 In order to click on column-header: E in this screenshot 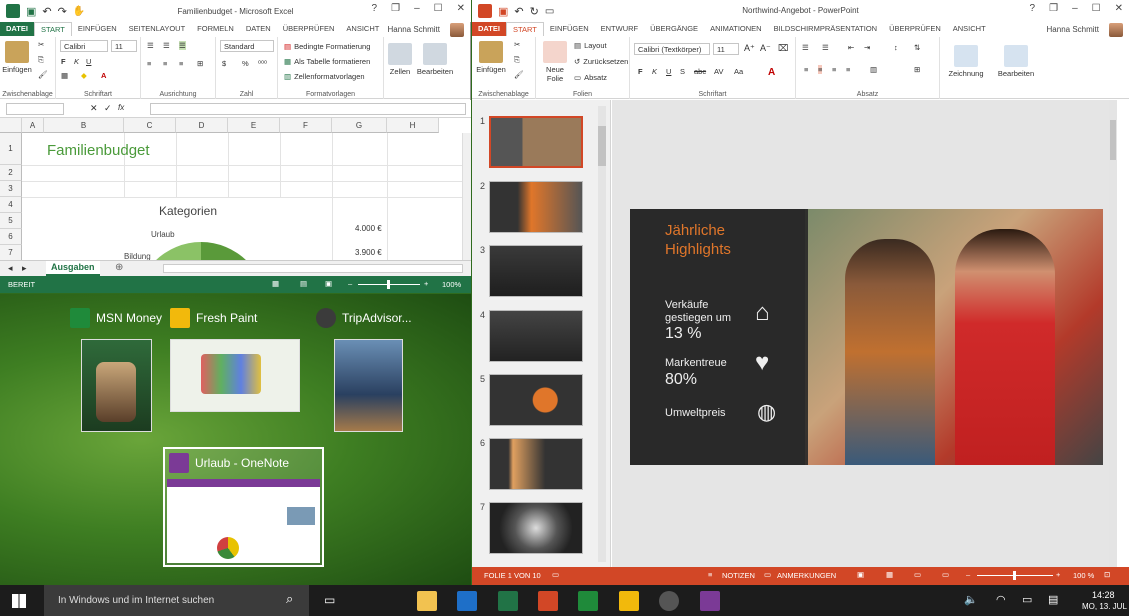, I will do `click(254, 125)`.